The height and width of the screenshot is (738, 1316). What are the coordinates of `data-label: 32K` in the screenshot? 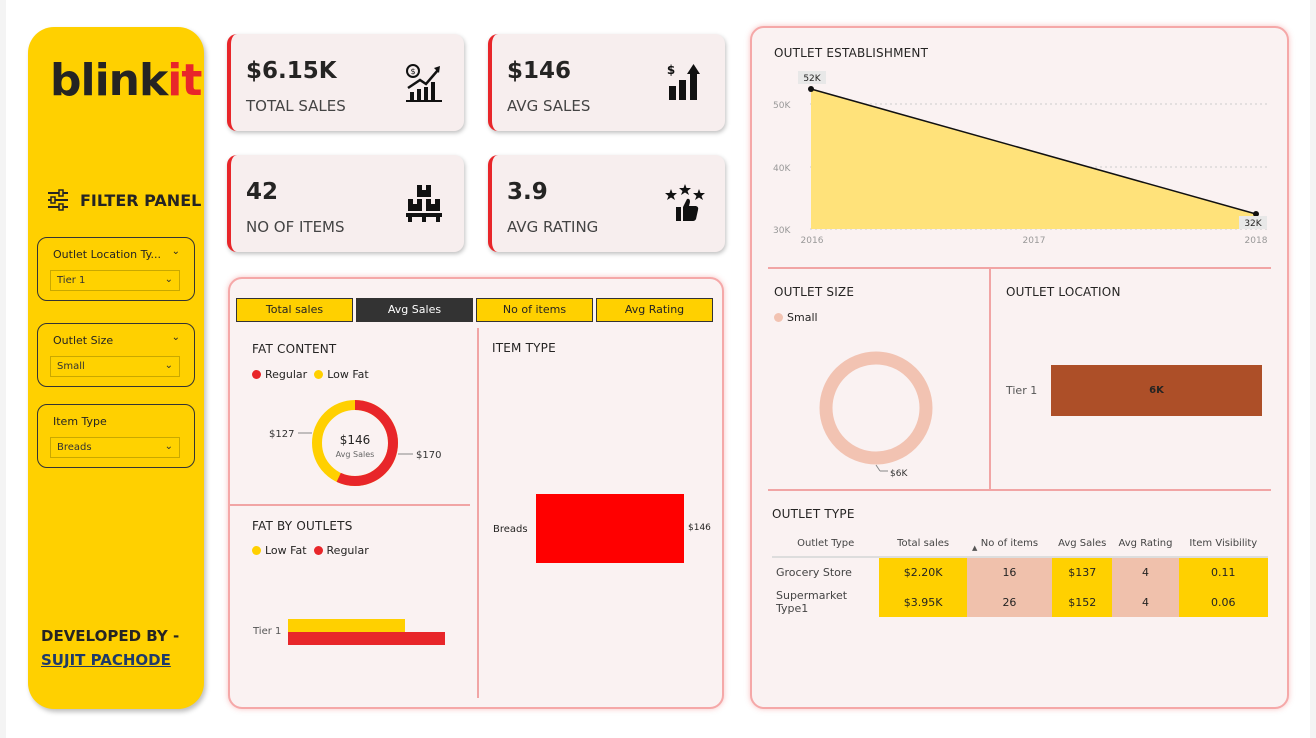 It's located at (1253, 224).